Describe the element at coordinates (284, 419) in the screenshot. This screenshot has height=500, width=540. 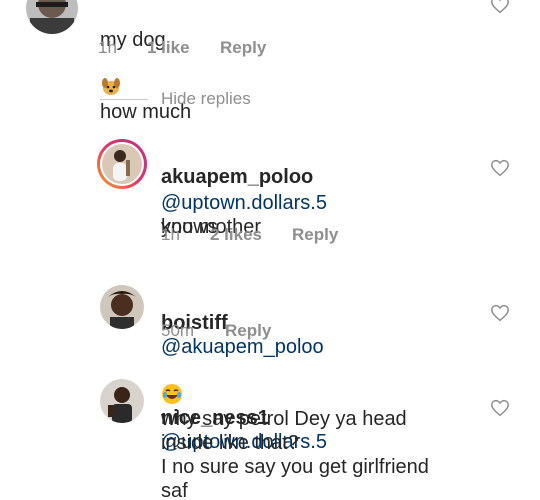
I see `comment-line: why say petrol Dey ya head` at that location.